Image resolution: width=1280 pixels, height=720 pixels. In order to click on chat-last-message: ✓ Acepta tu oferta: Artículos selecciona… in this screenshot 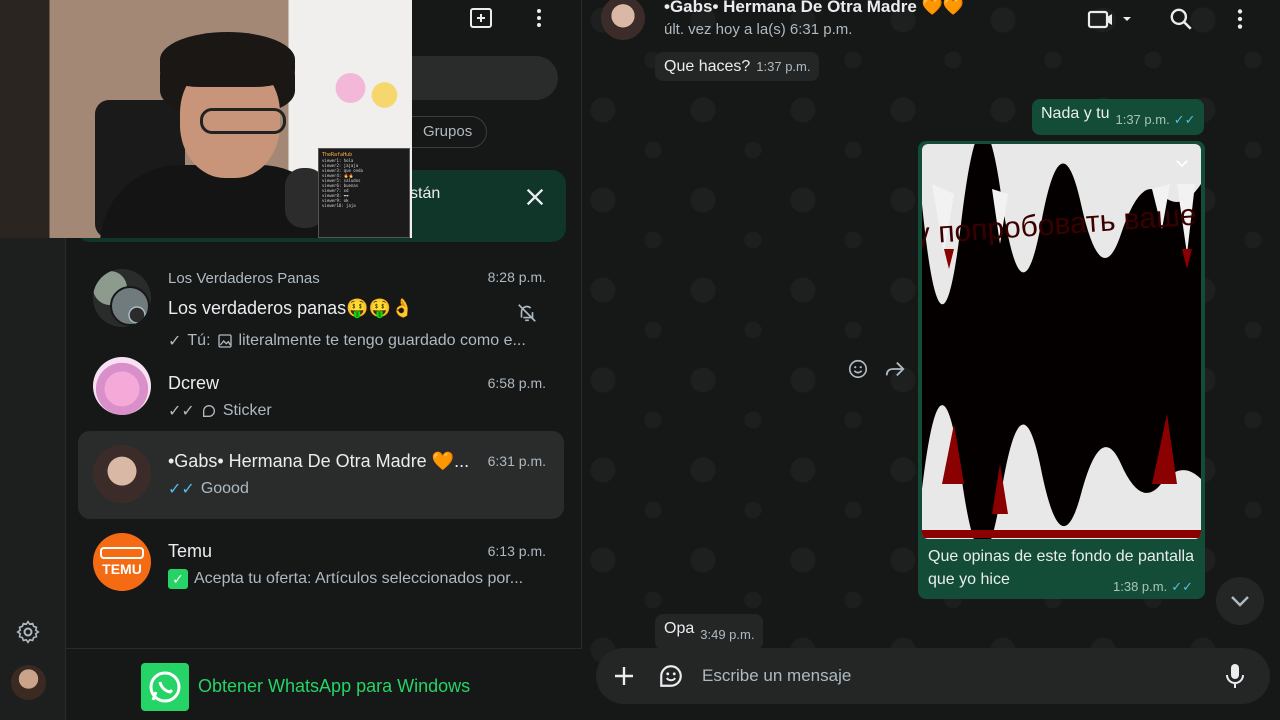, I will do `click(345, 579)`.